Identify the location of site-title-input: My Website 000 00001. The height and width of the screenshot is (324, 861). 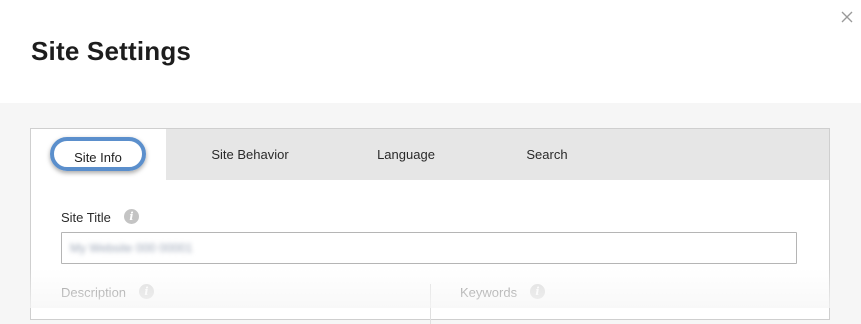
(429, 248).